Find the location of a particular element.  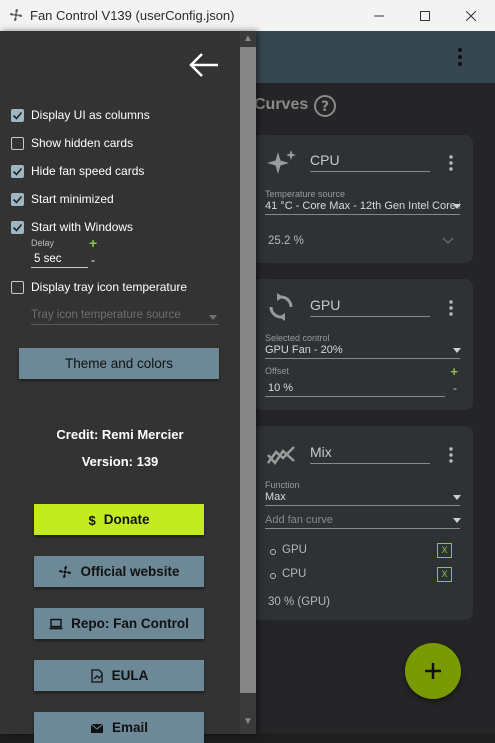

back-arrow-icon is located at coordinates (204, 65).